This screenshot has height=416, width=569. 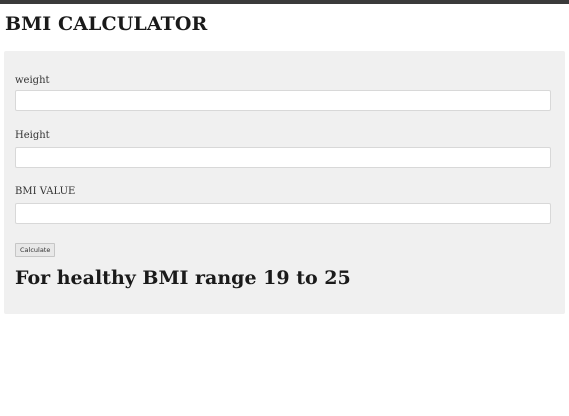 I want to click on page-title: BMI CALCULATOR, so click(x=106, y=24).